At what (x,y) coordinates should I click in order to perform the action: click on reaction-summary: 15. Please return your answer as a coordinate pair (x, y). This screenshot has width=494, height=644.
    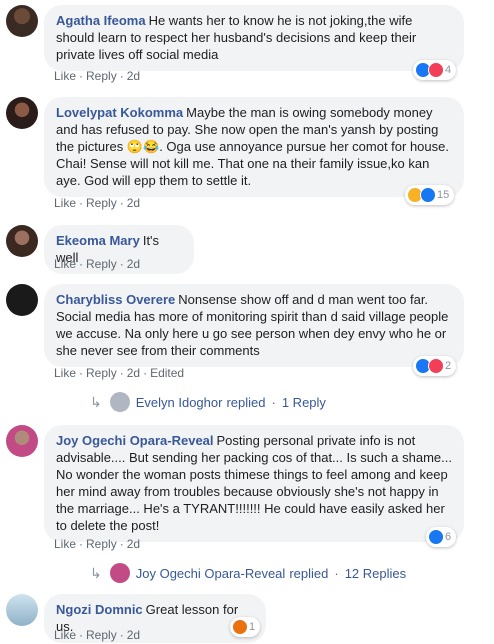
    Looking at the image, I should click on (430, 195).